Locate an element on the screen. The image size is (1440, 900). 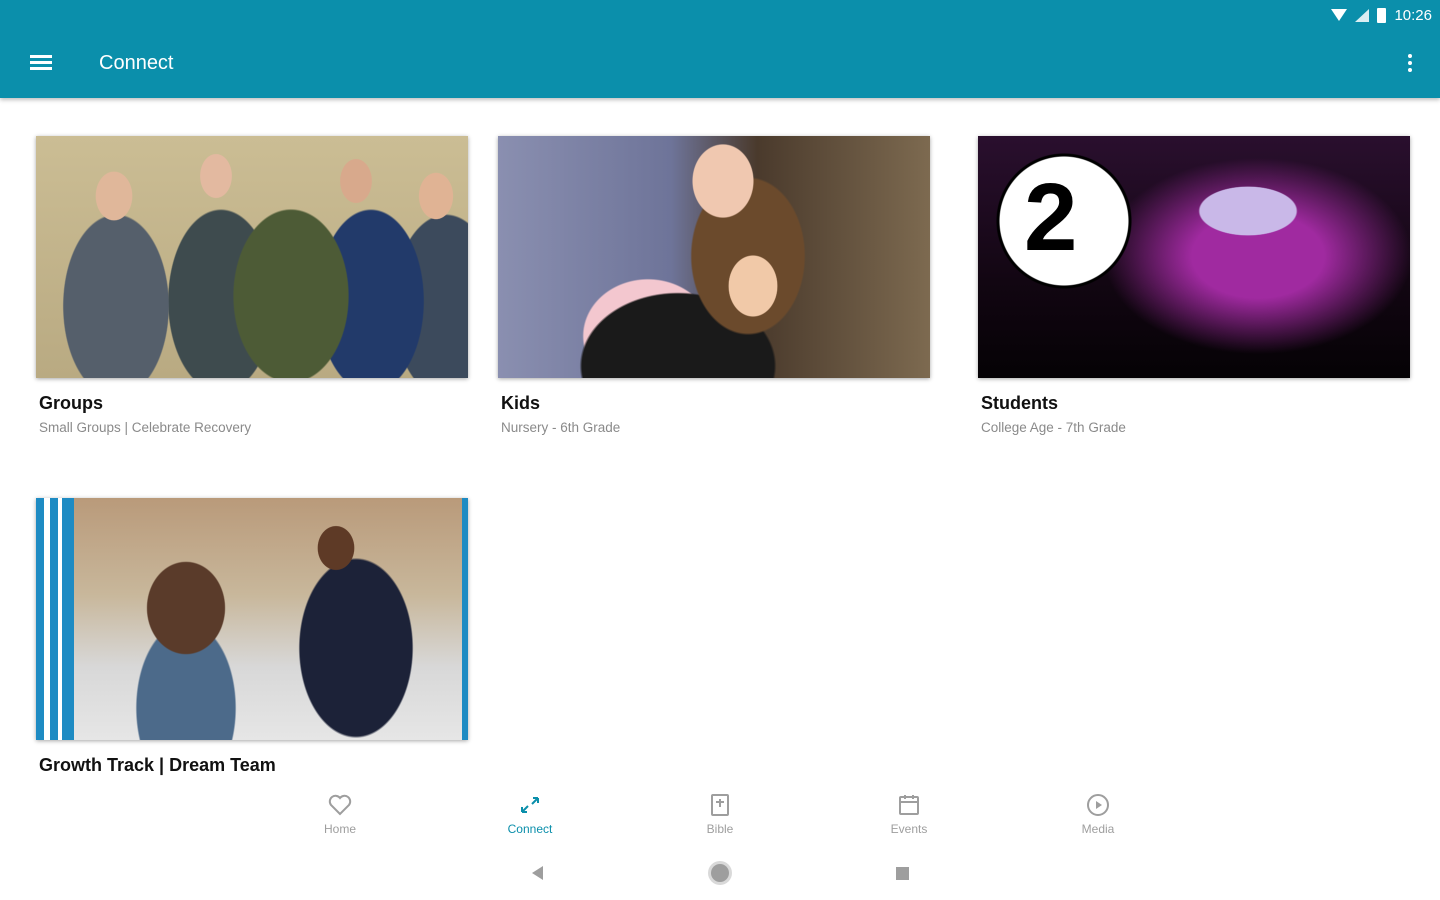
nav-home: Home is located at coordinates (340, 814).